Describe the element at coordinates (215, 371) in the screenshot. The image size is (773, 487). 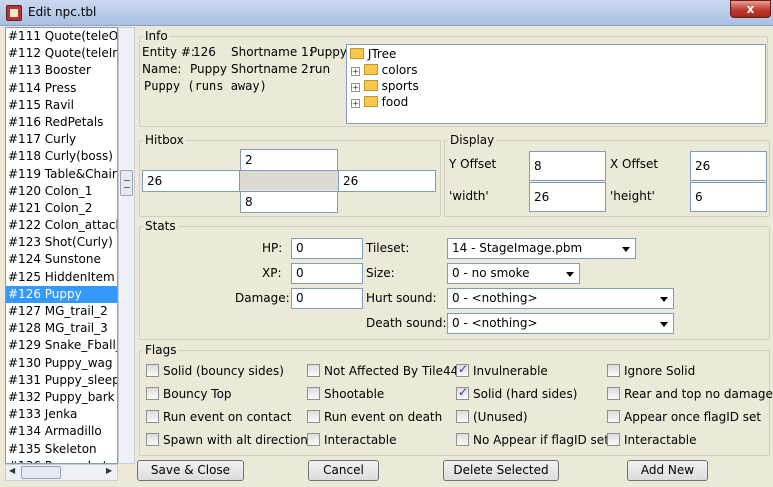
I see `flag-checkbox: Solid (bouncy sides)` at that location.